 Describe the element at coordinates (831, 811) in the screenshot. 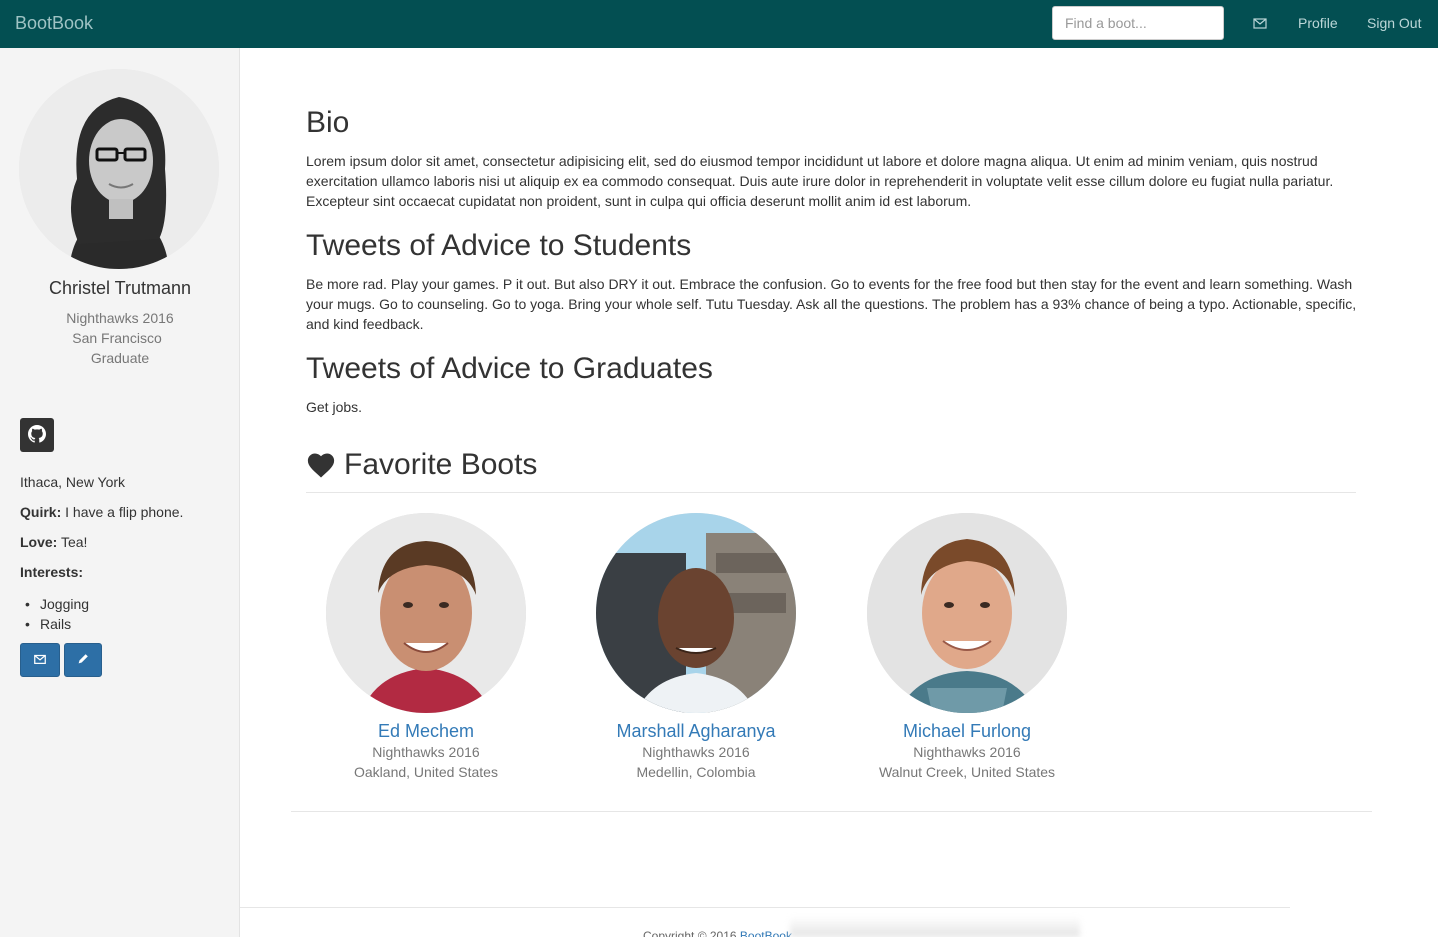

I see `content-divider` at that location.